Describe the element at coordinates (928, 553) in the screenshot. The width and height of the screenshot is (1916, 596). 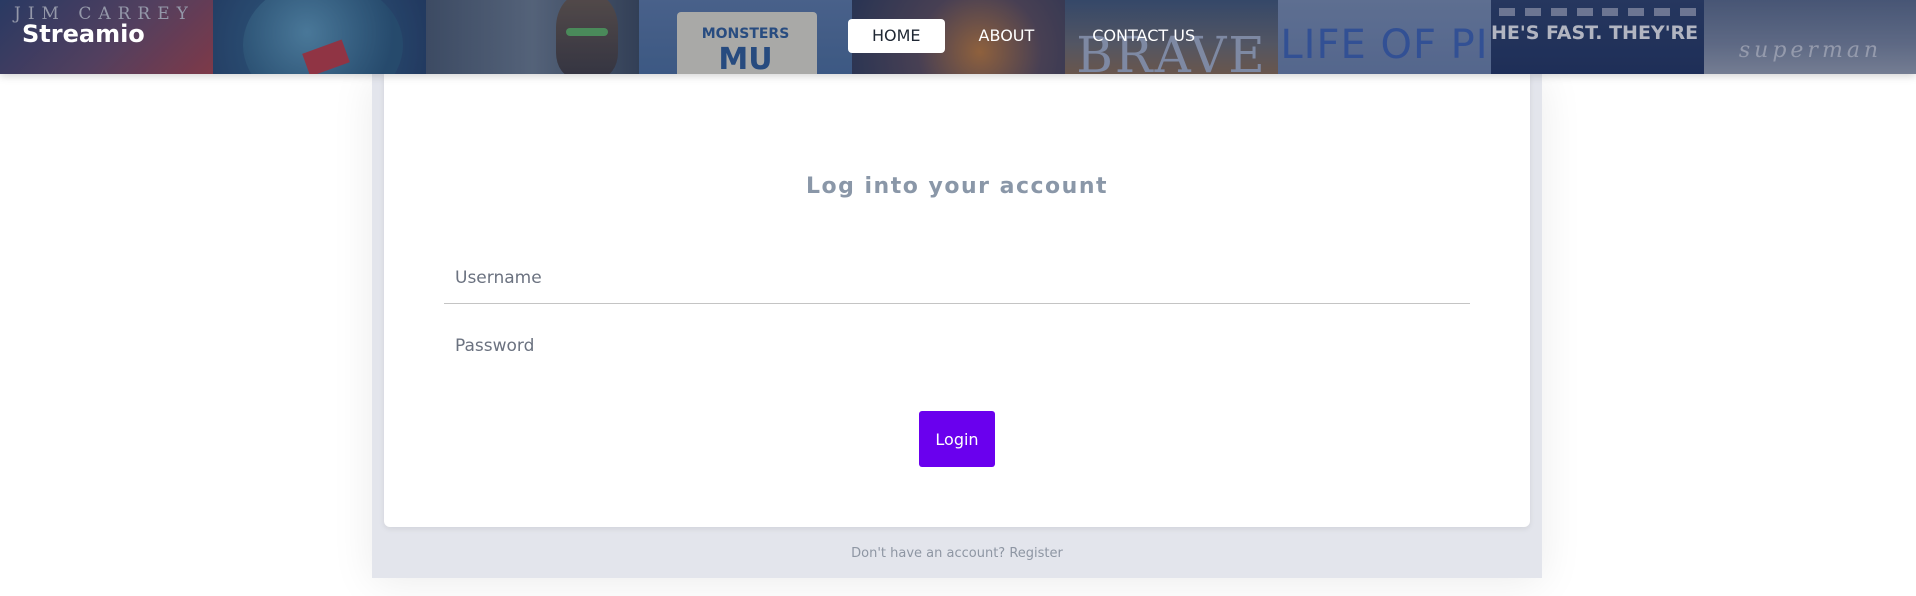
I see `register-prompt-text: Don't have an account?` at that location.